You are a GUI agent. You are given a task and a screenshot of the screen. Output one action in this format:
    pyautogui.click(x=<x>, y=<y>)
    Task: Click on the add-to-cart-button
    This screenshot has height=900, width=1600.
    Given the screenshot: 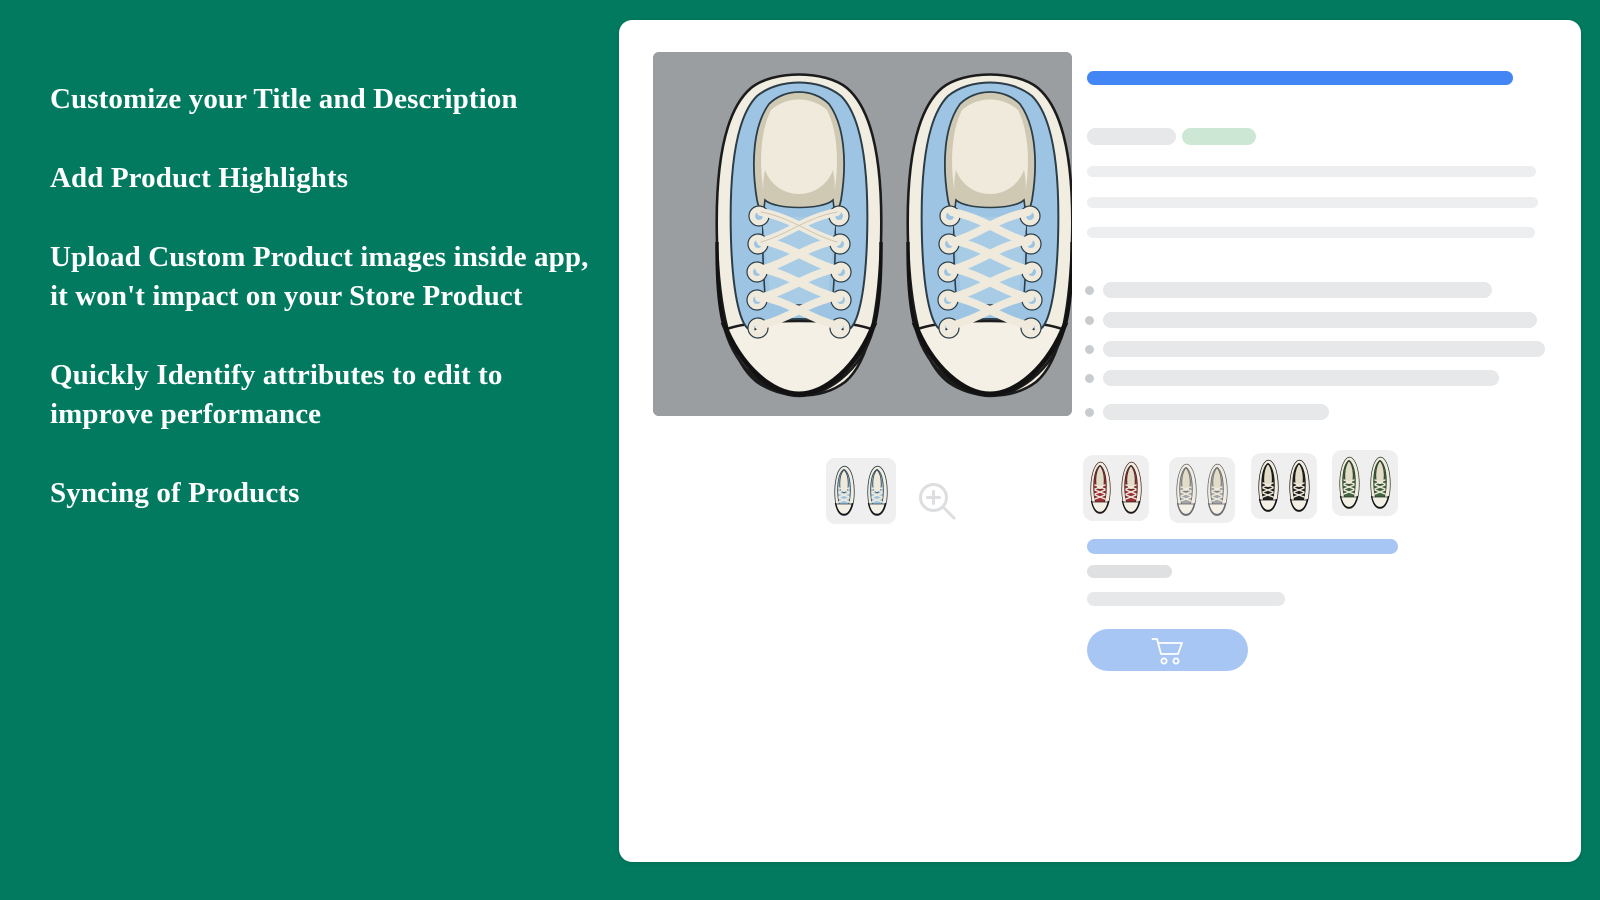 What is the action you would take?
    pyautogui.click(x=1167, y=650)
    